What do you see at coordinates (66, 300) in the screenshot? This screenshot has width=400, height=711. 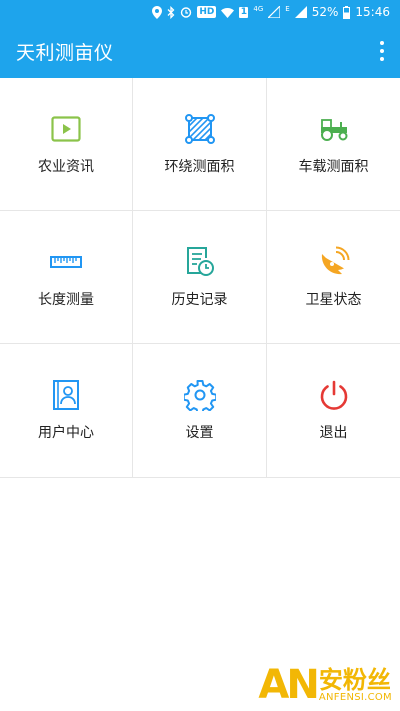 I see `grid-item-label: 长度测量` at bounding box center [66, 300].